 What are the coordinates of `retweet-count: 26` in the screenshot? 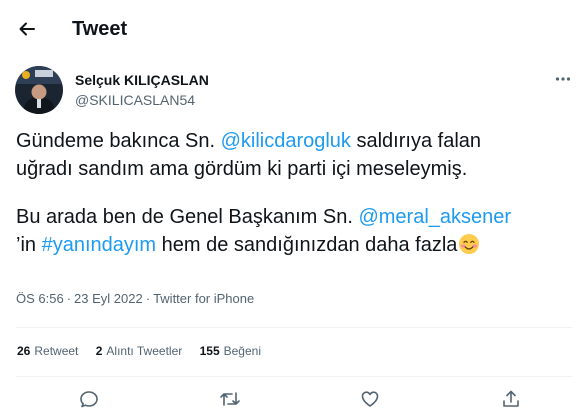 It's located at (24, 351).